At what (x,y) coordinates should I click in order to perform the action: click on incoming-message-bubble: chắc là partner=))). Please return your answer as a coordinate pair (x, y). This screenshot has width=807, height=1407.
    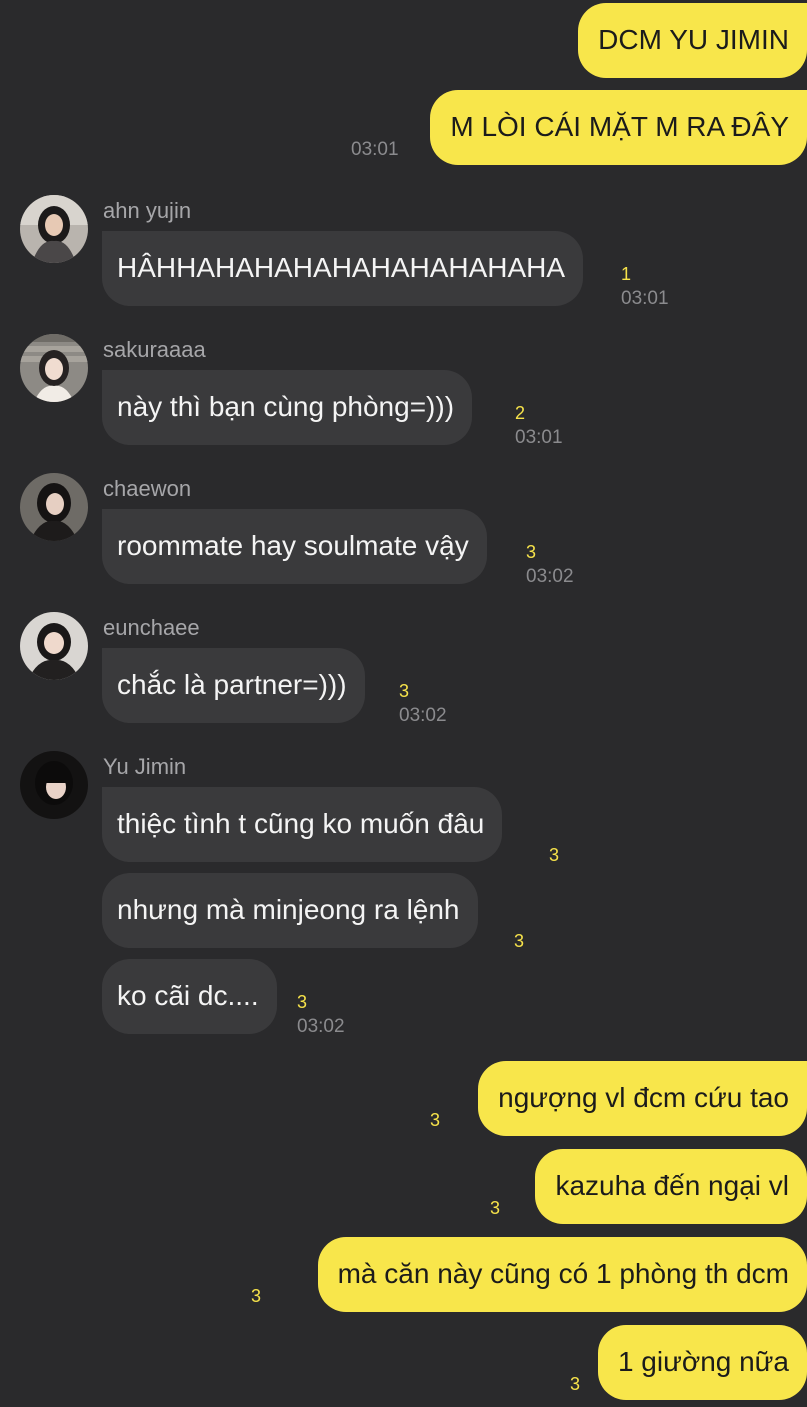
    Looking at the image, I should click on (233, 685).